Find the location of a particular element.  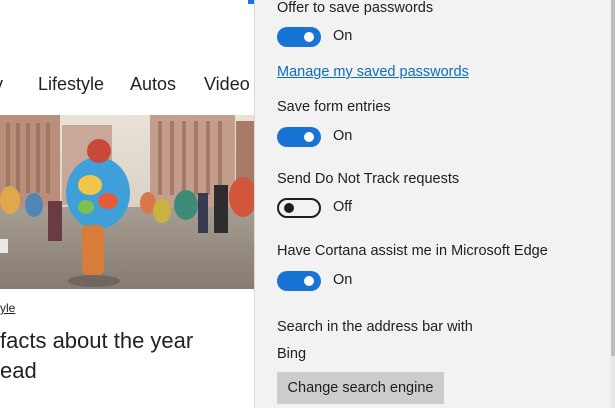

panel-scrollbar is located at coordinates (613, 204).